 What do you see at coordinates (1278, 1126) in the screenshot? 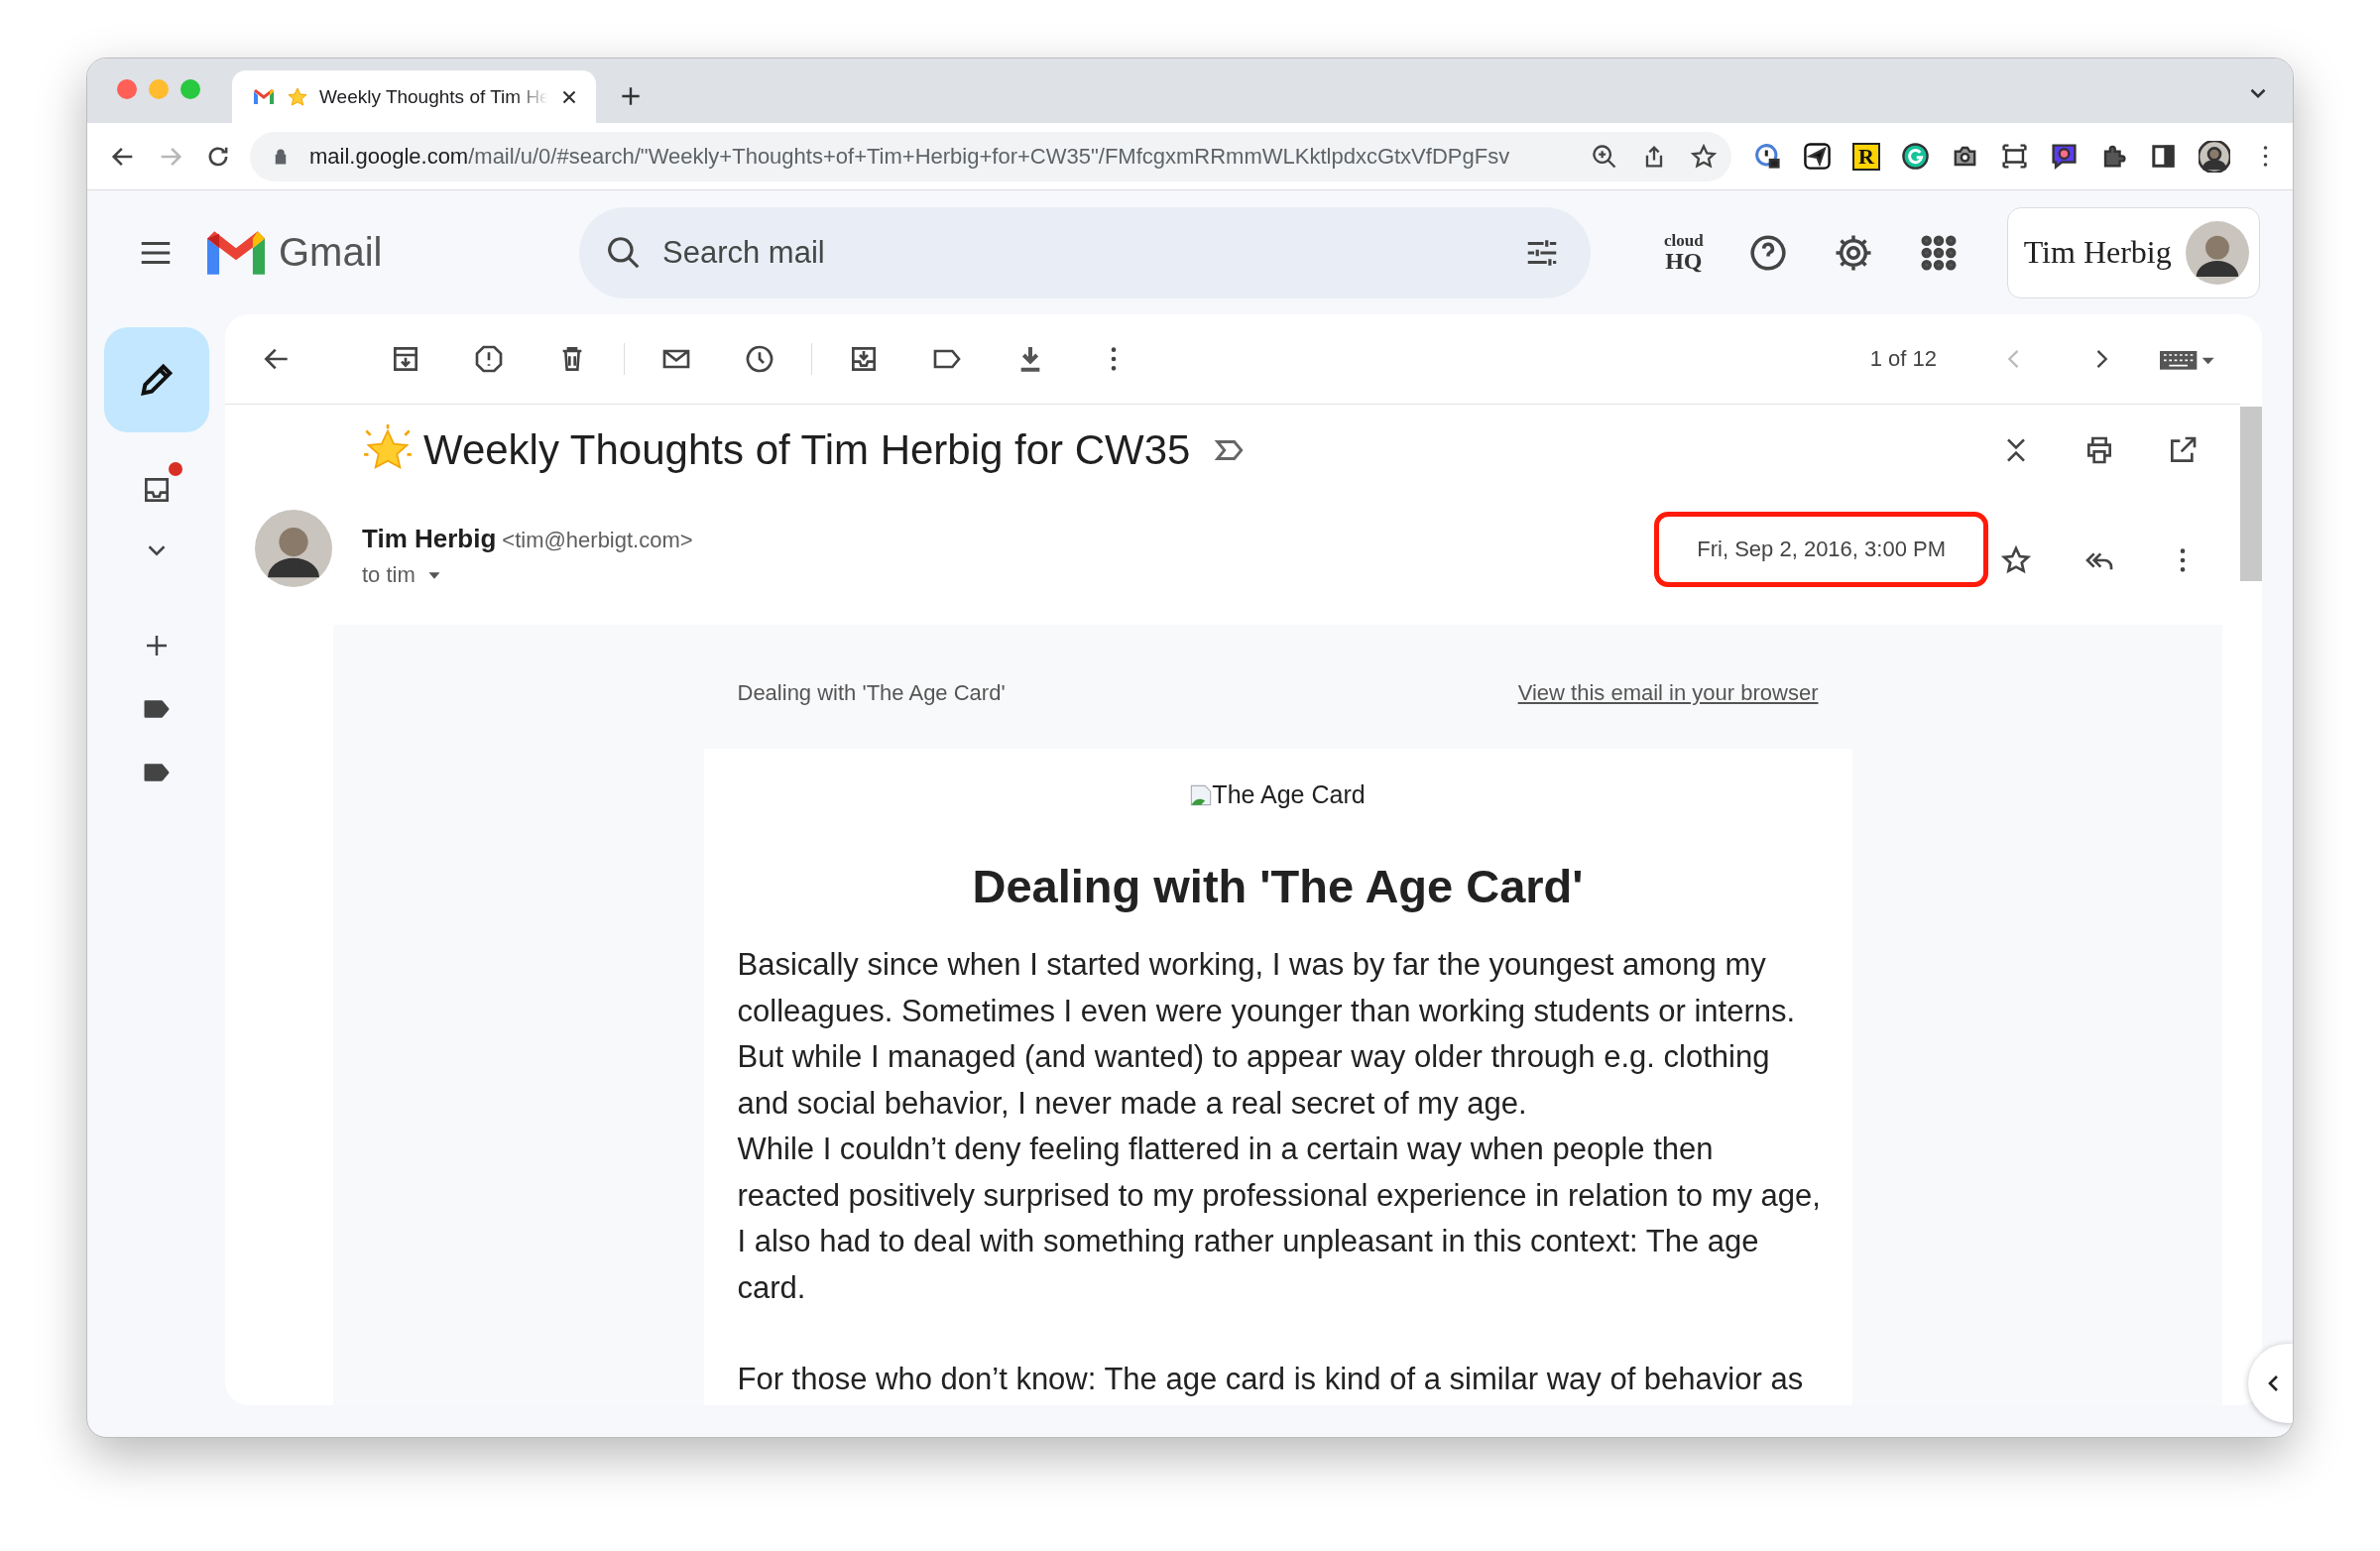
I see `paragraph: Basically since when I started working, I was by far the youngest among my colleagues. Sometimes I even were younger than working students or interns. But while I managed (and wanted) to appear way older through e.g. clothing and social behavior, I never made a real secret of my age. While I couldn’t deny feeling flattered in a certain way when people then reacted positively surprised to my professional experience in relation to my age, I also had to deal with something rather unpleasant in this context: The age card.` at bounding box center [1278, 1126].